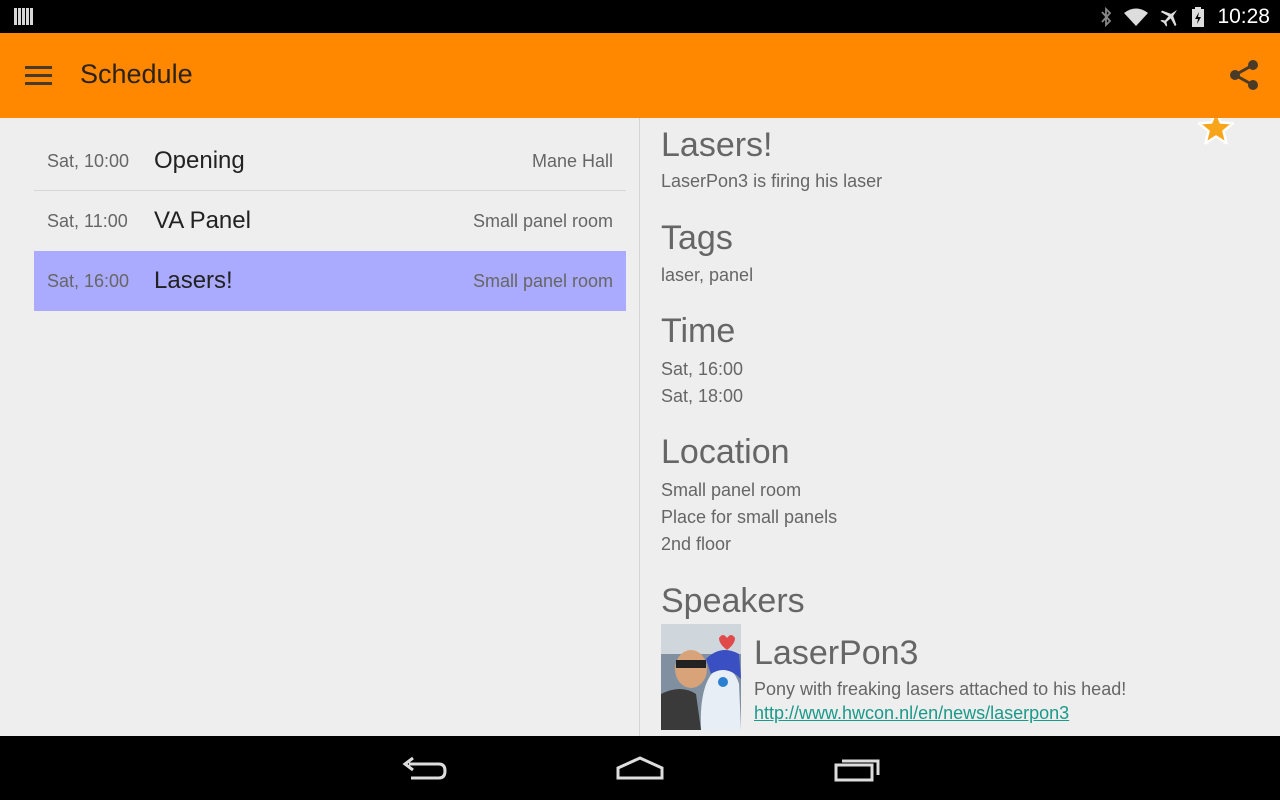 Image resolution: width=1280 pixels, height=800 pixels. What do you see at coordinates (640, 16) in the screenshot?
I see `status-bar: 10:28` at bounding box center [640, 16].